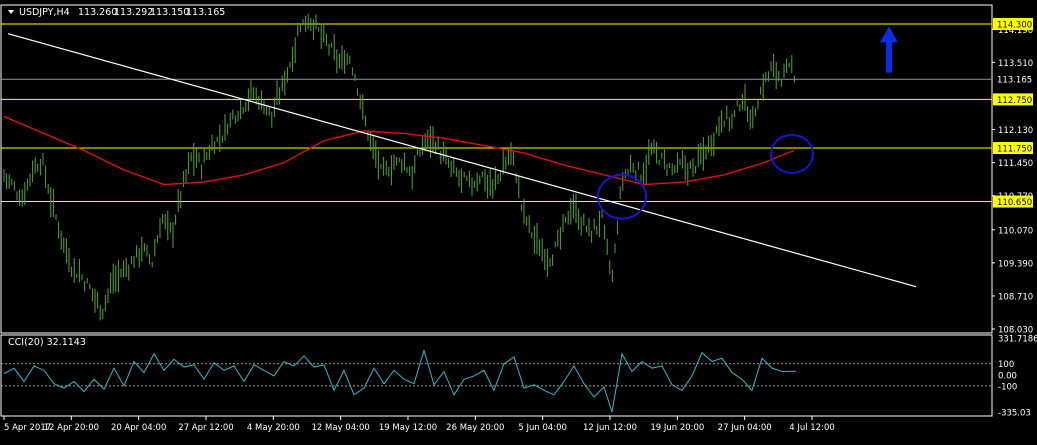 The image size is (1037, 445). I want to click on x-tick-label: 26 May 20:00, so click(475, 428).